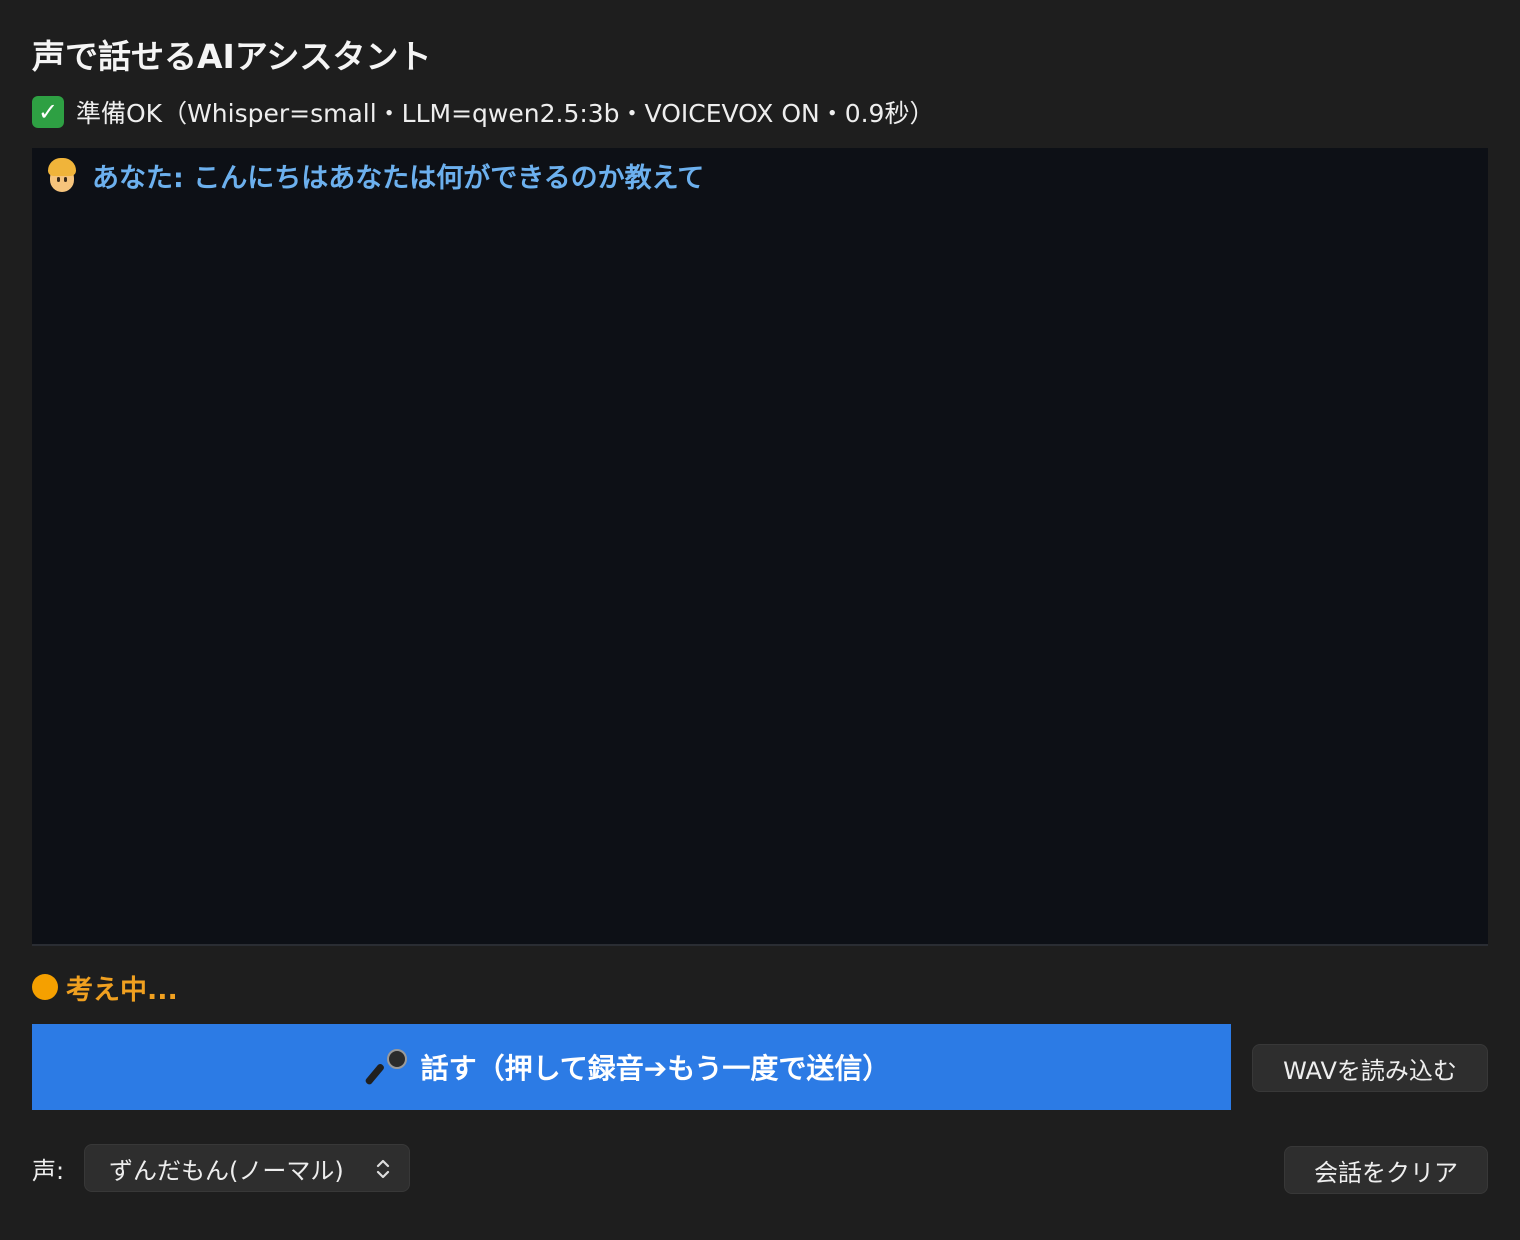 The height and width of the screenshot is (1240, 1520). What do you see at coordinates (48, 112) in the screenshot?
I see `check-mark-icon: ✓` at bounding box center [48, 112].